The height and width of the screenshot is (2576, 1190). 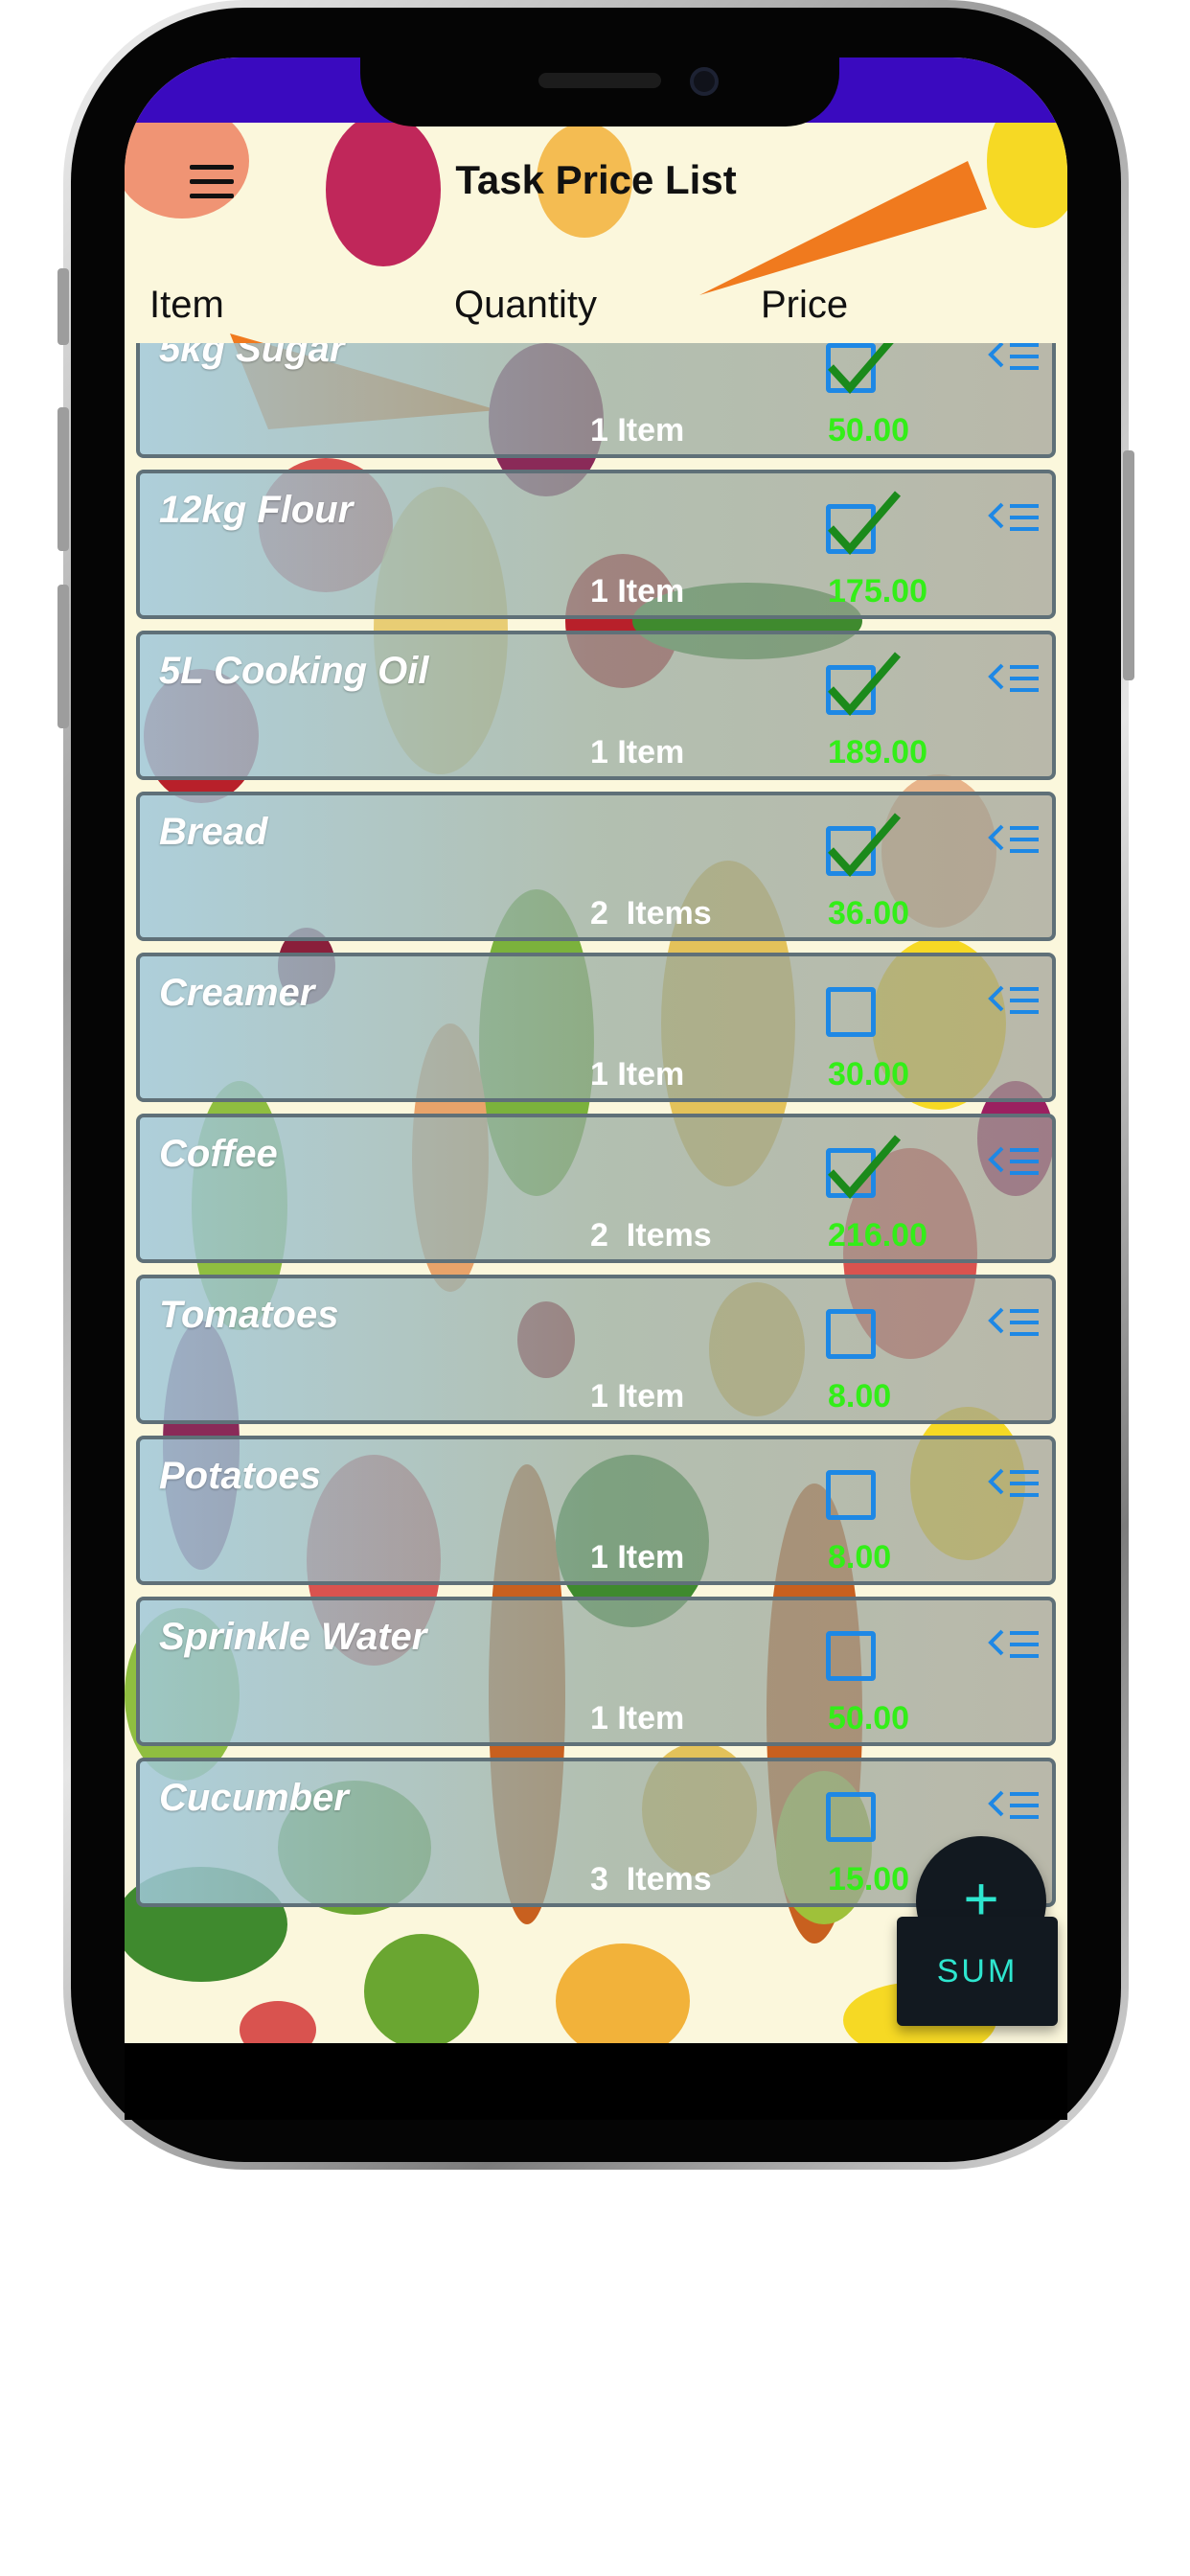 What do you see at coordinates (869, 1074) in the screenshot?
I see `item-price: 30.00` at bounding box center [869, 1074].